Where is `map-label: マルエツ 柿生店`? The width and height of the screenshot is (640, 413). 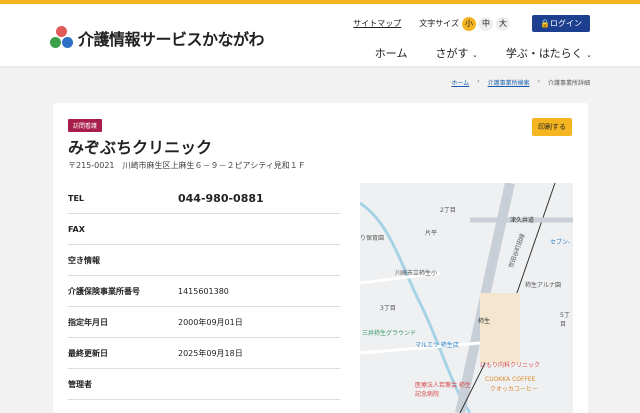 map-label: マルエツ 柿生店 is located at coordinates (437, 345).